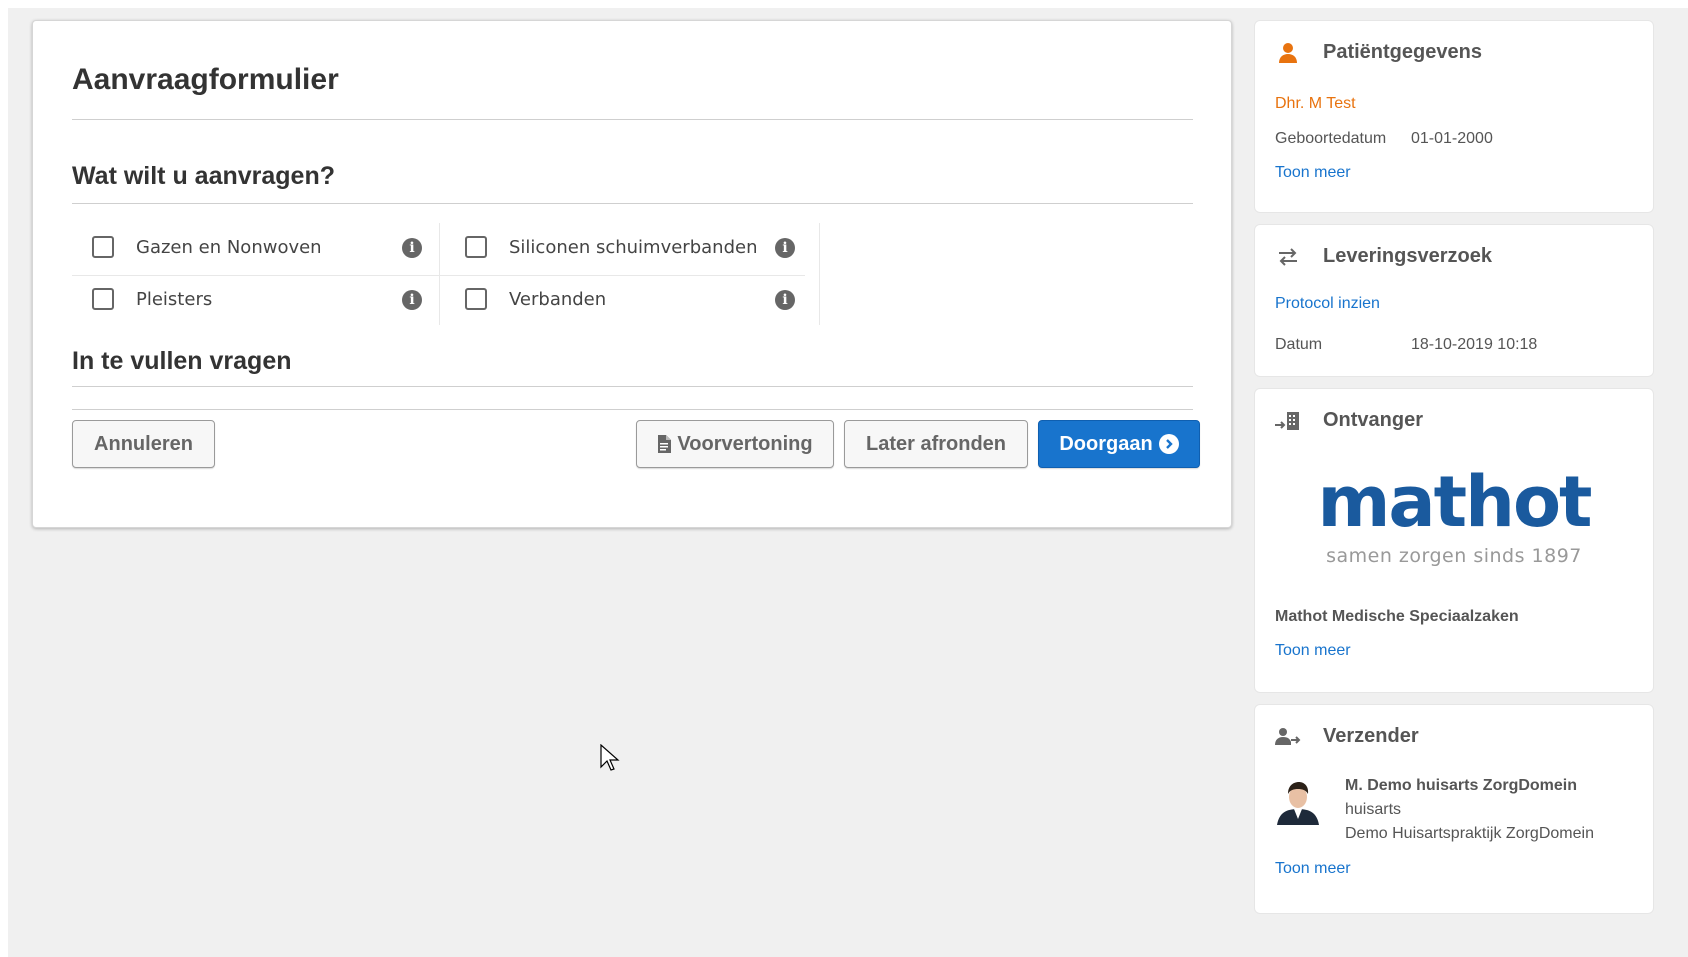  What do you see at coordinates (1288, 737) in the screenshot?
I see `person-arrow-icon` at bounding box center [1288, 737].